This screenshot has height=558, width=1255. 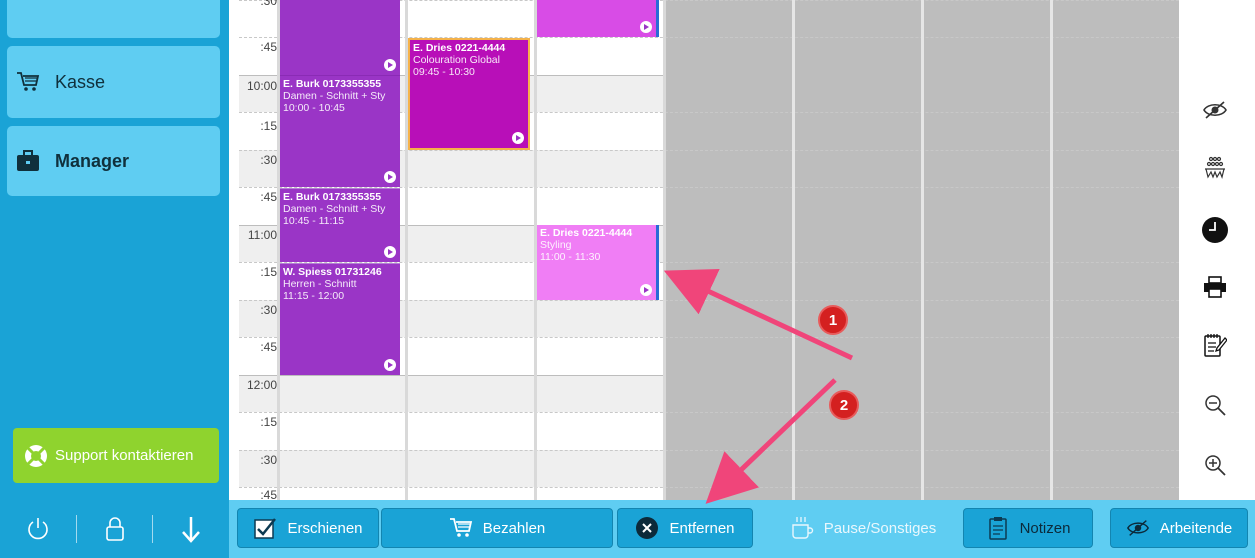 What do you see at coordinates (261, 86) in the screenshot?
I see `time-label: 10:00` at bounding box center [261, 86].